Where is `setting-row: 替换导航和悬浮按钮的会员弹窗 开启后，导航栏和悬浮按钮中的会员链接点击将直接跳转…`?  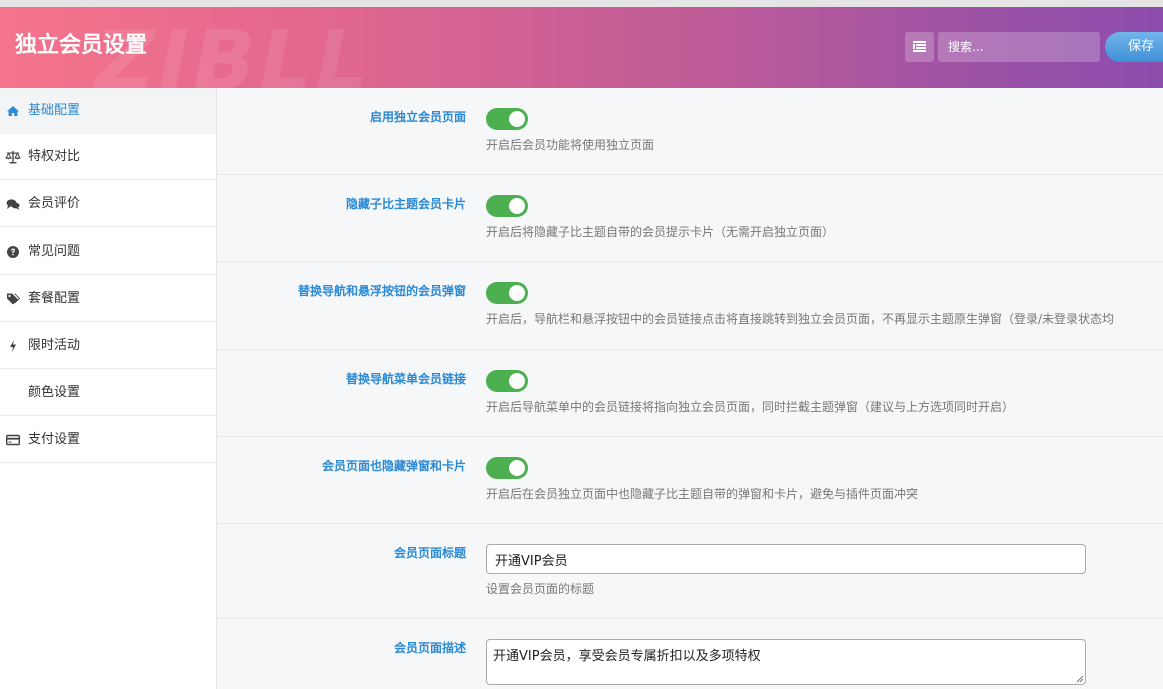 setting-row: 替换导航和悬浮按钮的会员弹窗 开启后，导航栏和悬浮按钮中的会员链接点击将直接跳转… is located at coordinates (690, 306).